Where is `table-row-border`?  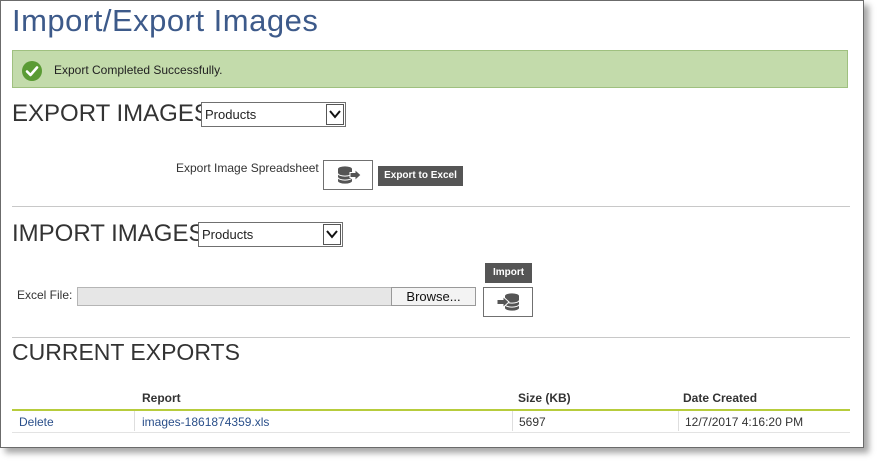
table-row-border is located at coordinates (431, 432).